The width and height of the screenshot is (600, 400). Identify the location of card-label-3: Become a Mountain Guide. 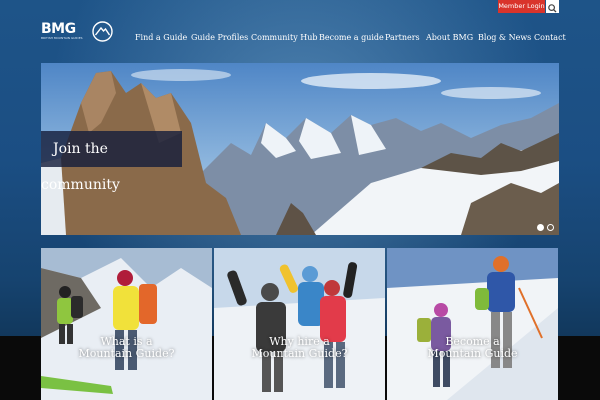
(472, 348).